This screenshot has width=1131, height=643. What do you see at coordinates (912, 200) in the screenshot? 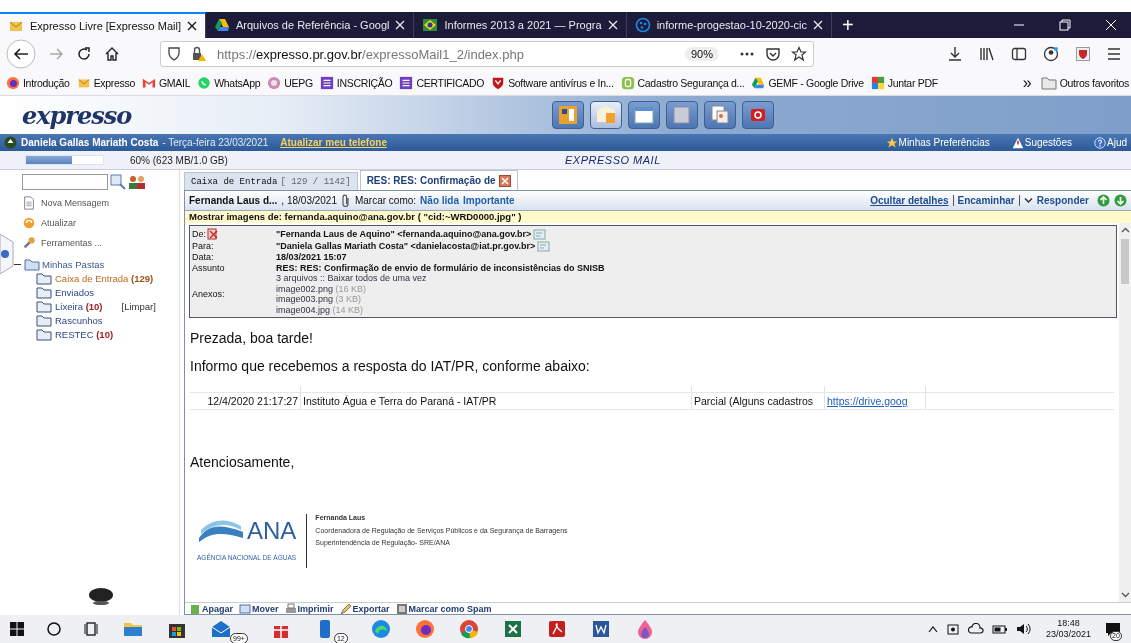
I see `message-action-link: Ocultar detalhes` at bounding box center [912, 200].